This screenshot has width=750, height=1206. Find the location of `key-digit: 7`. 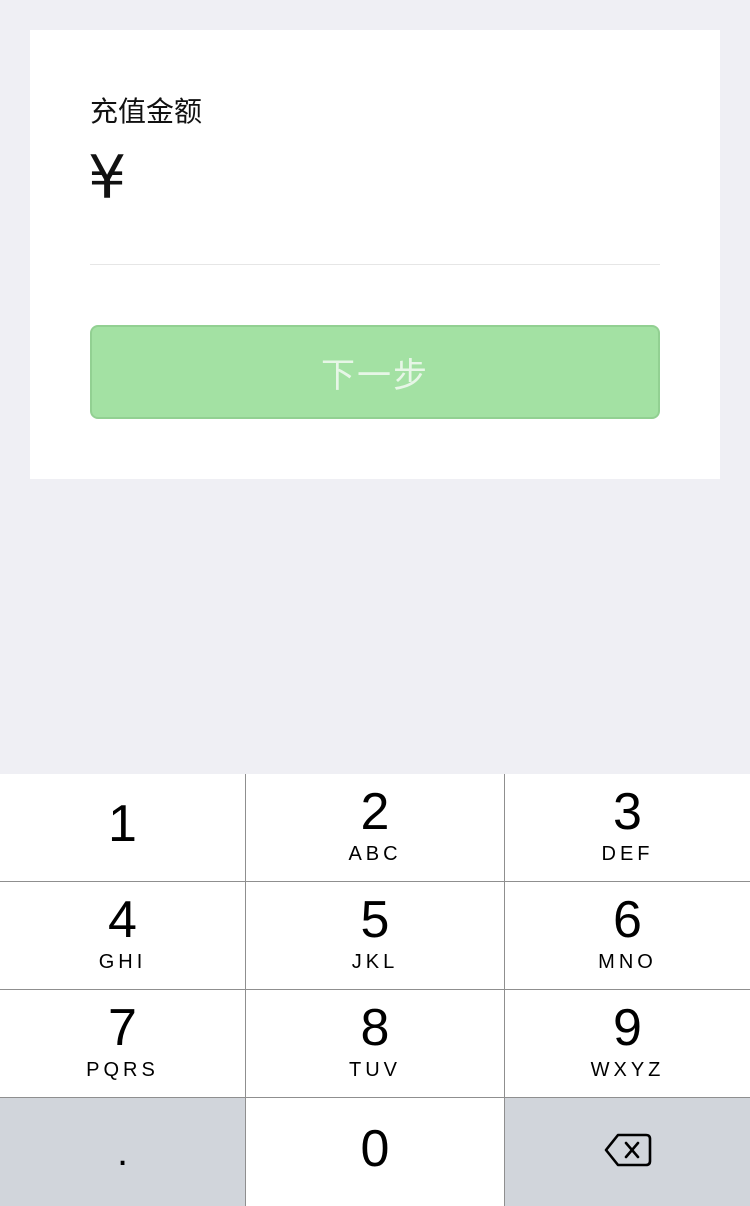

key-digit: 7 is located at coordinates (122, 1027).